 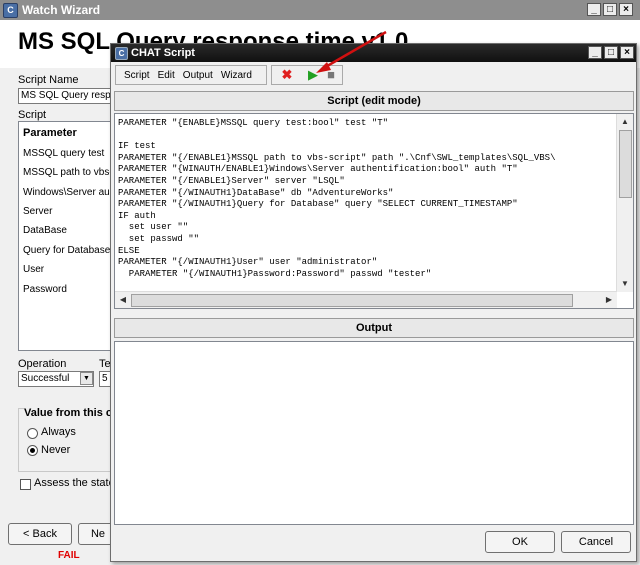 What do you see at coordinates (351, 51) in the screenshot?
I see `annotation-arrow` at bounding box center [351, 51].